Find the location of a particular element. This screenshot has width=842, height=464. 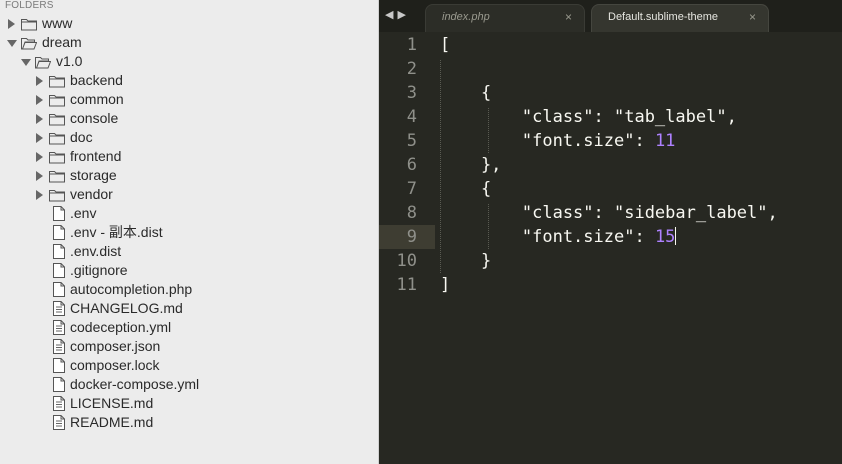

tree-item-label: .env - 副本.dist is located at coordinates (116, 232).